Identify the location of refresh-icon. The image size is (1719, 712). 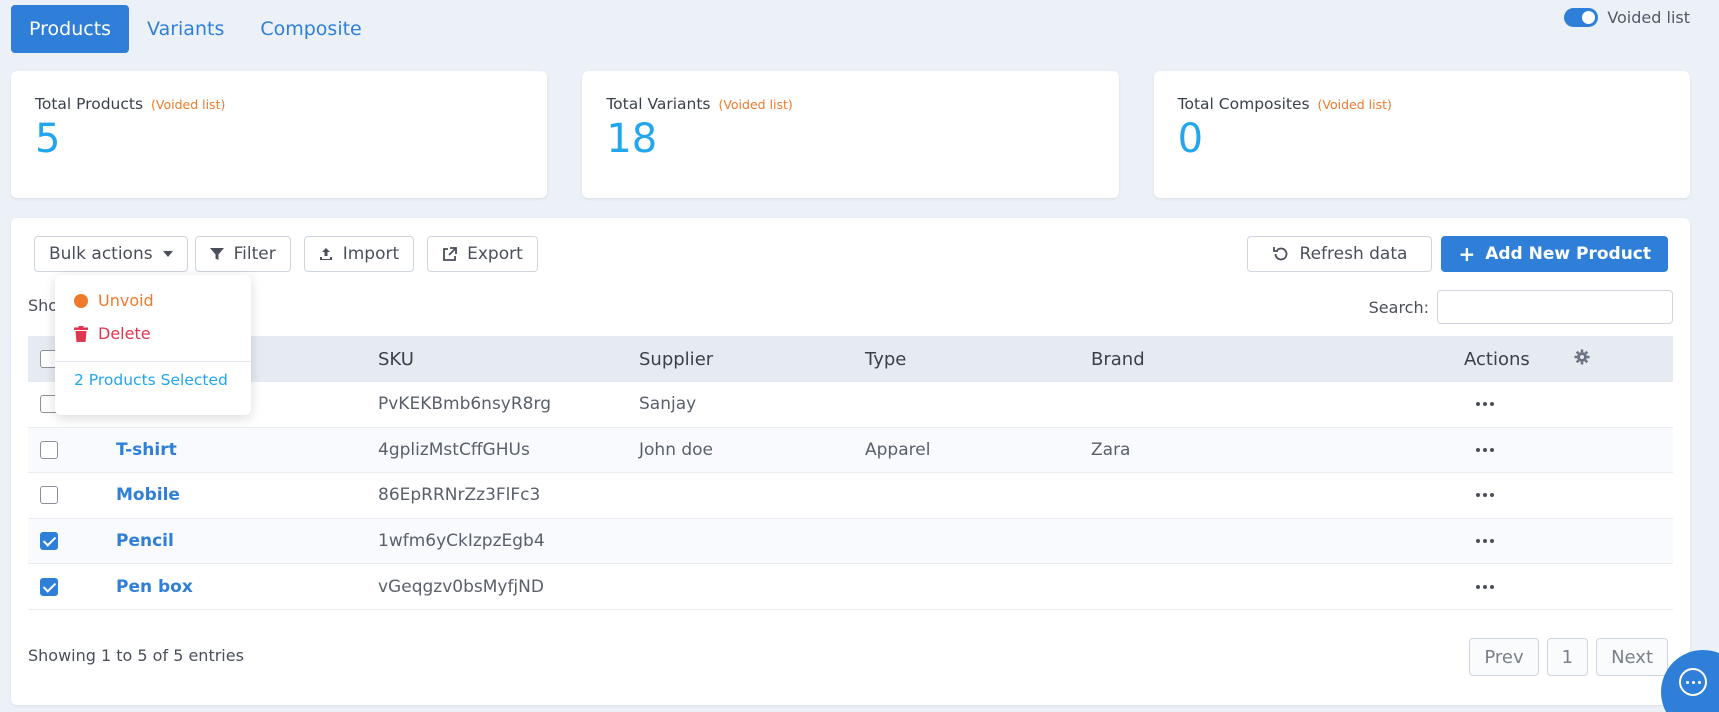
(1279, 254).